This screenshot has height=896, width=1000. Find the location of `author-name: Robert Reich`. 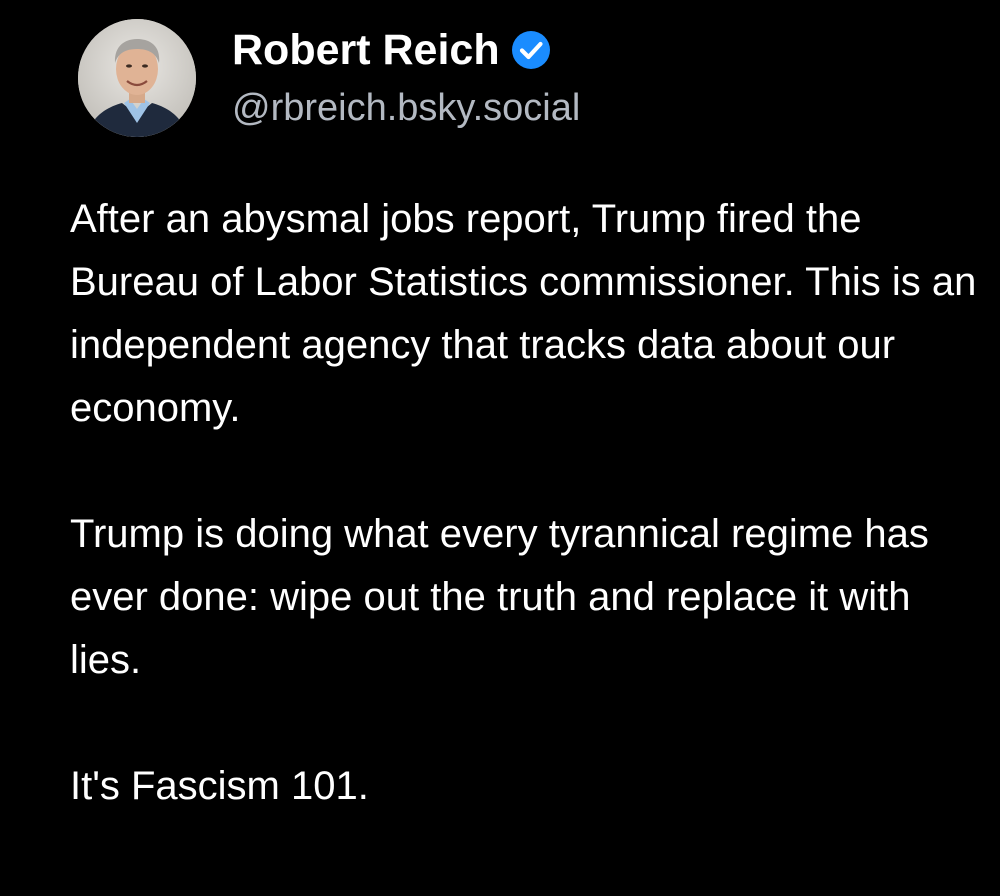

author-name: Robert Reich is located at coordinates (392, 50).